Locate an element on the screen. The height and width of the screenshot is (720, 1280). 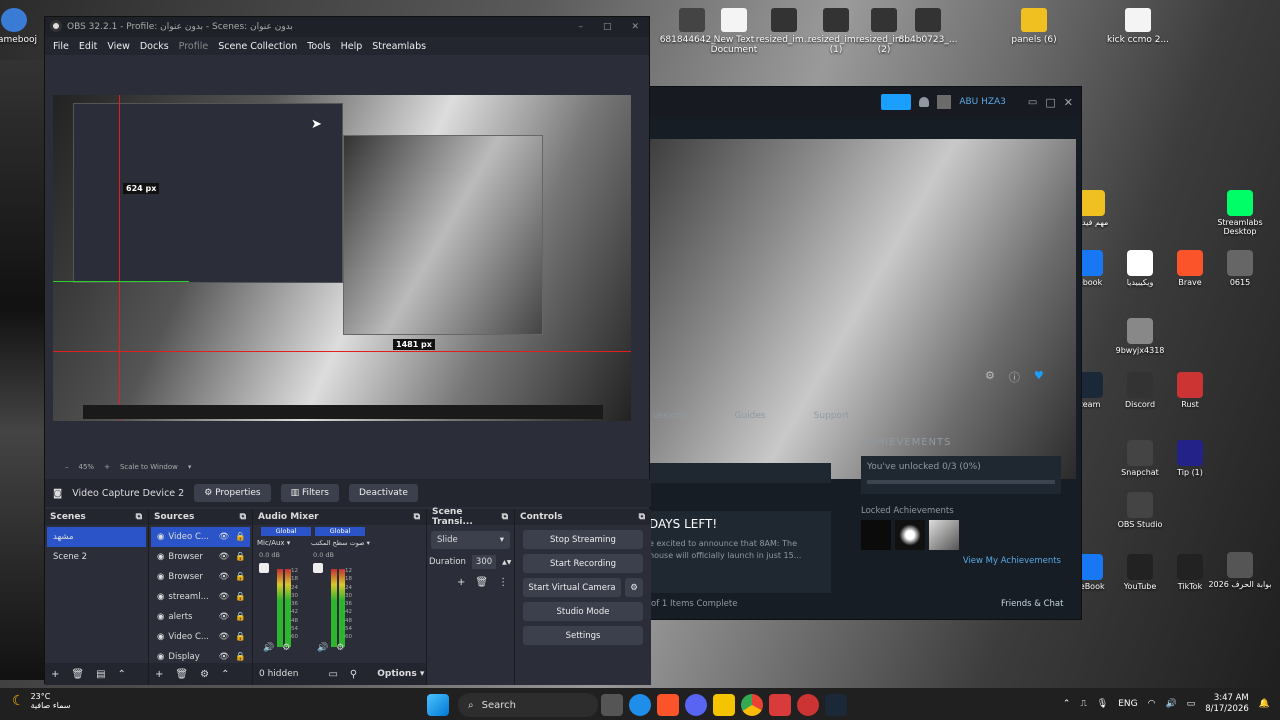
scene-item: مشهد is located at coordinates (96, 537).